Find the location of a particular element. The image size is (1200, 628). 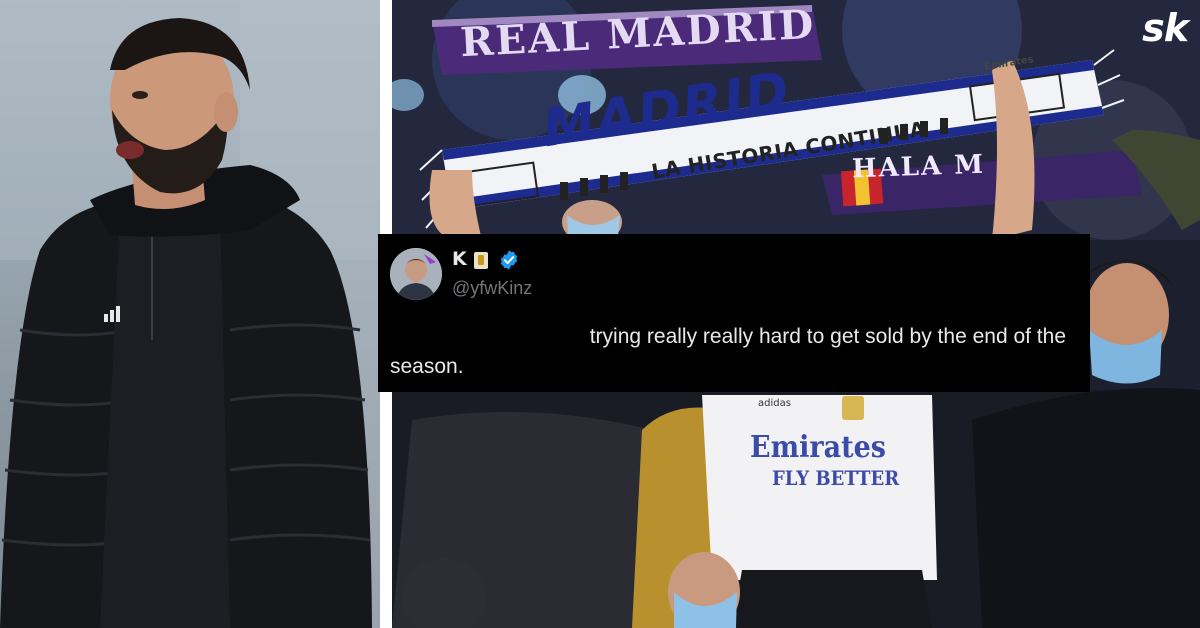

sportskeeda-logo: sk is located at coordinates (1165, 28).